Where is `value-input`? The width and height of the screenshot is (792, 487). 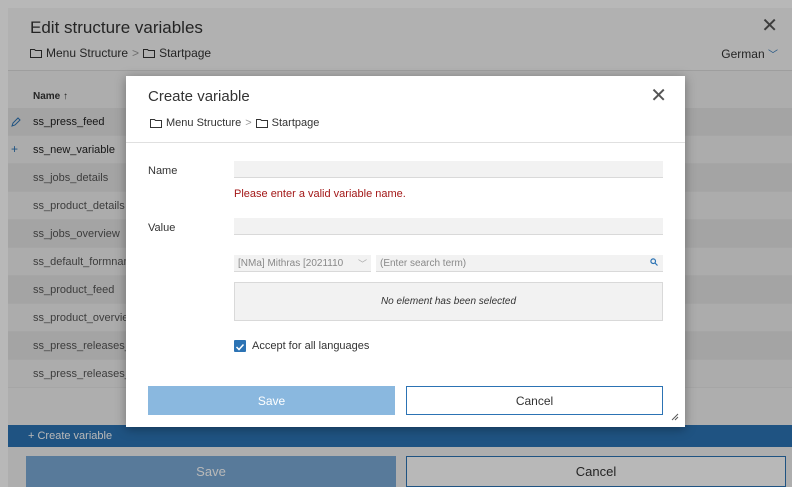 value-input is located at coordinates (448, 226).